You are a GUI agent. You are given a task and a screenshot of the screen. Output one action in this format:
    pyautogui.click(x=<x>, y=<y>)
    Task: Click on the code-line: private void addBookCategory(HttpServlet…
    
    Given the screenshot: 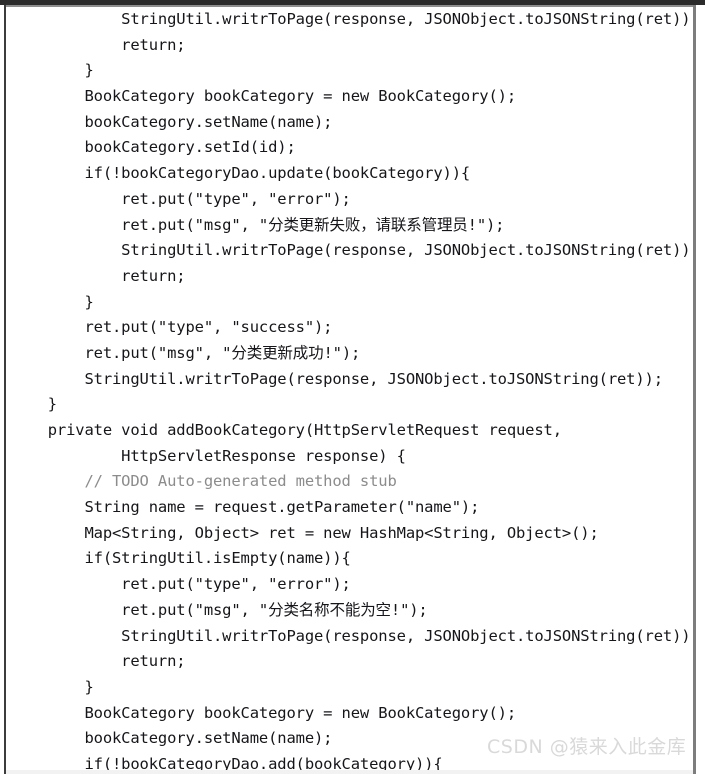 What is the action you would take?
    pyautogui.click(x=286, y=430)
    